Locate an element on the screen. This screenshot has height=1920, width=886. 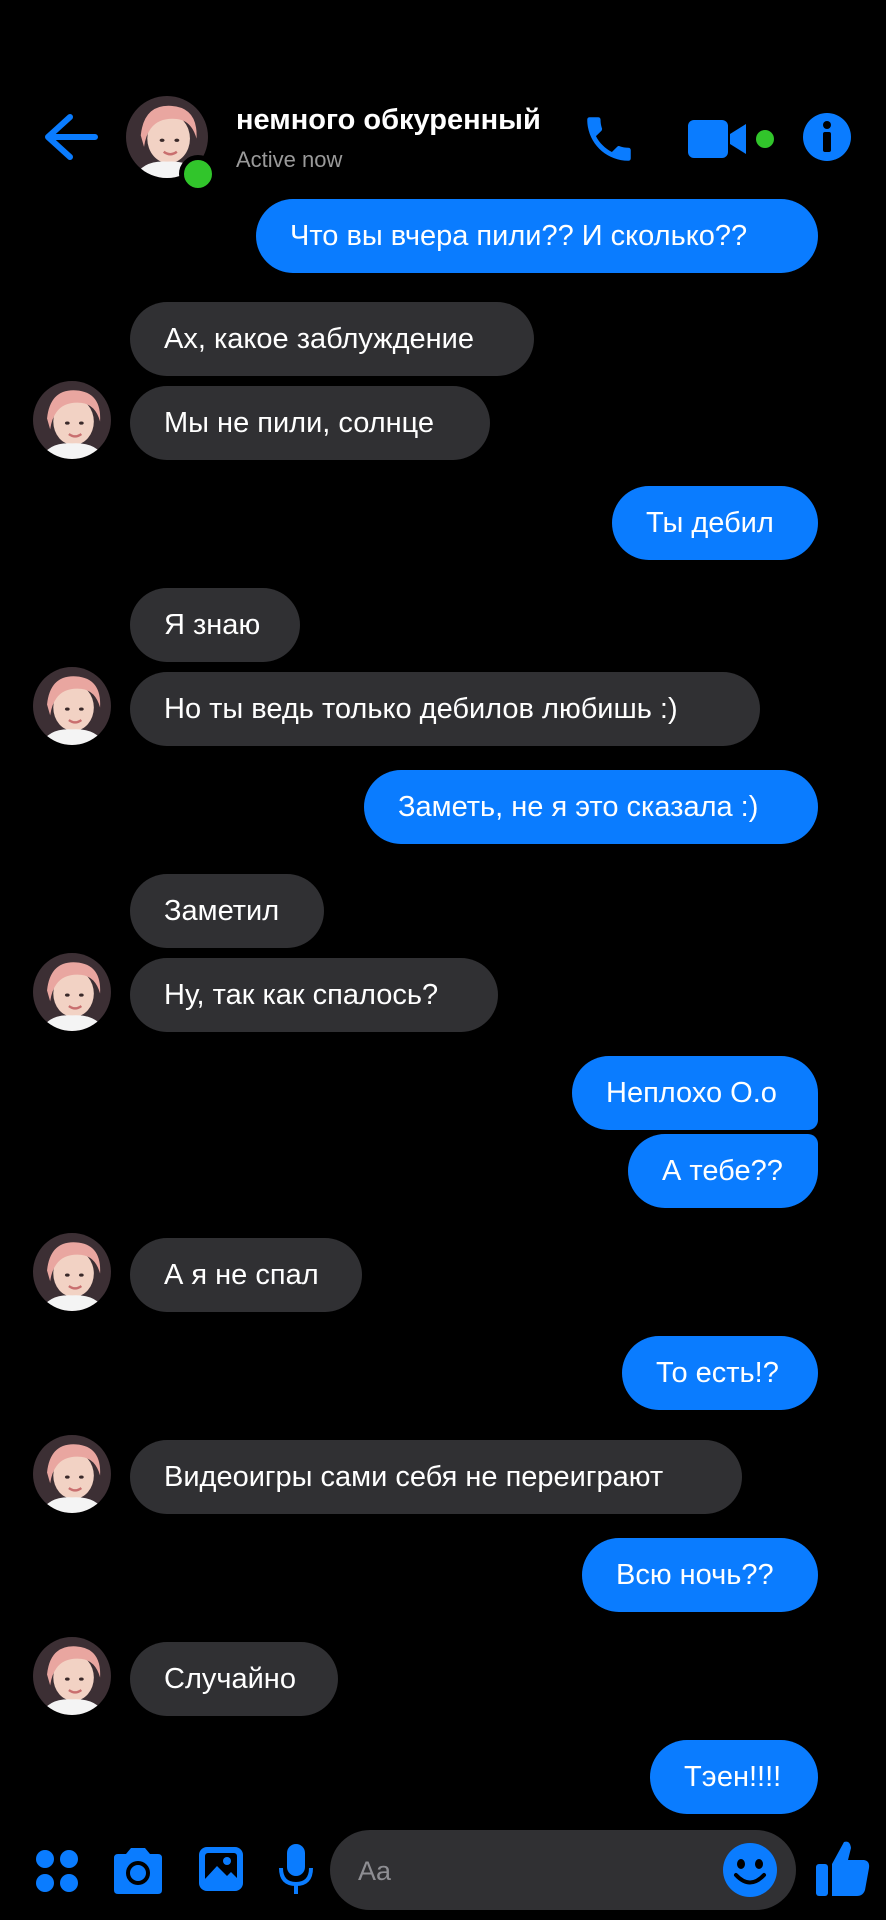
message-incoming: Заметил is located at coordinates (227, 911).